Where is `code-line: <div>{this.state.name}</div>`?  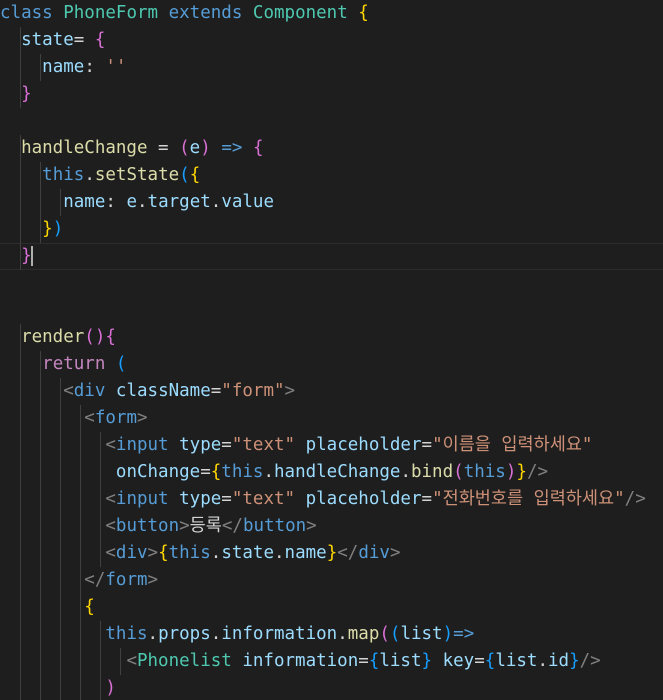
code-line: <div>{this.state.name}</div> is located at coordinates (331, 553).